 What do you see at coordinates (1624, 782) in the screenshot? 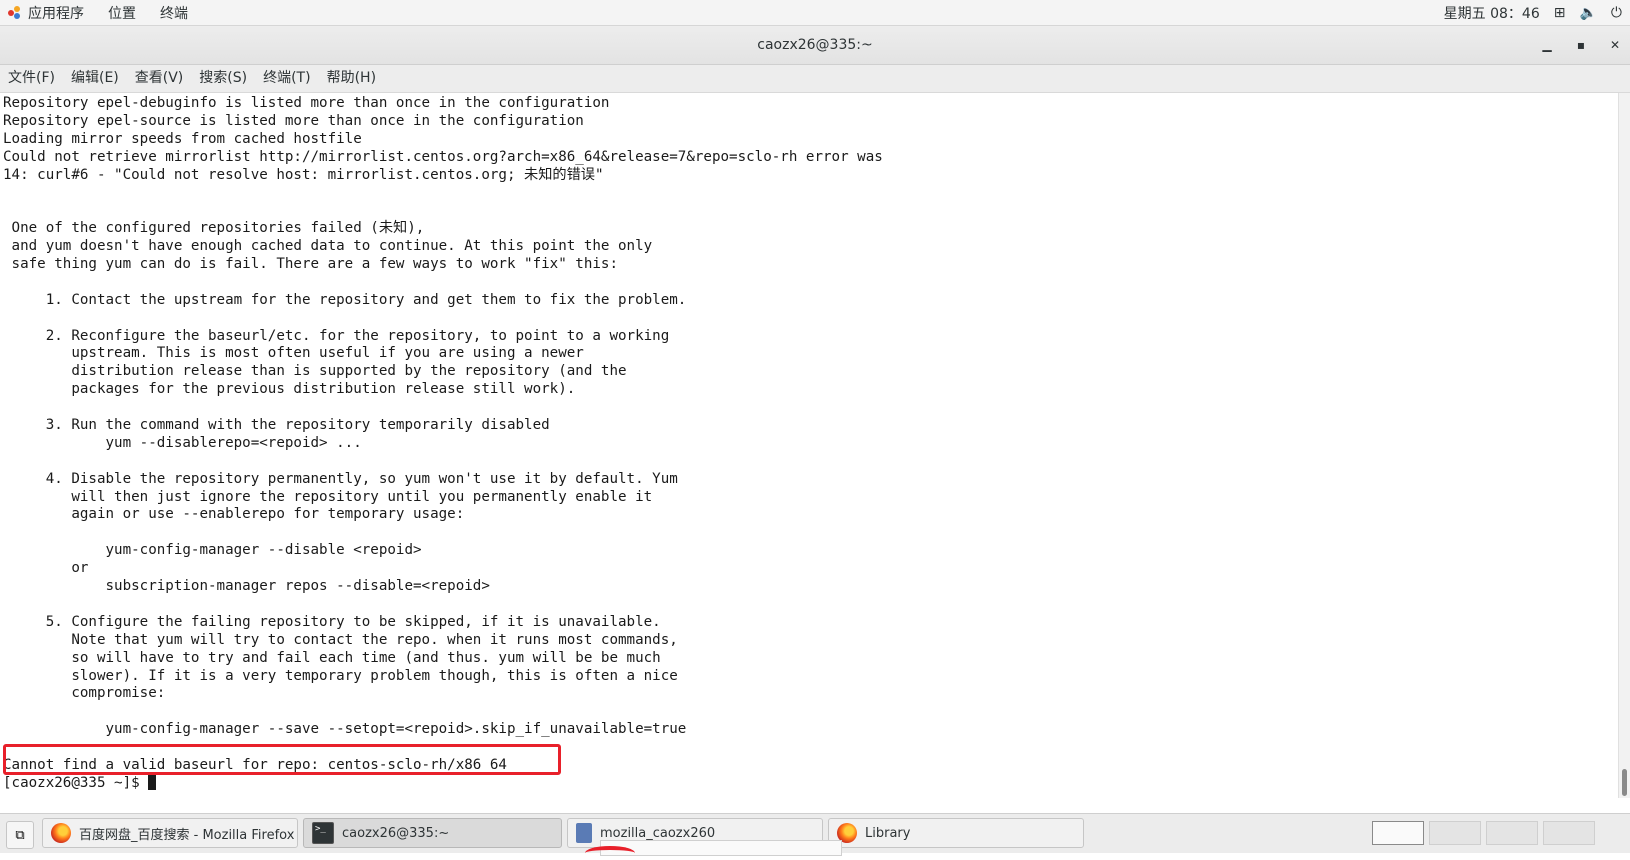
I see `scrollbar-thumb` at bounding box center [1624, 782].